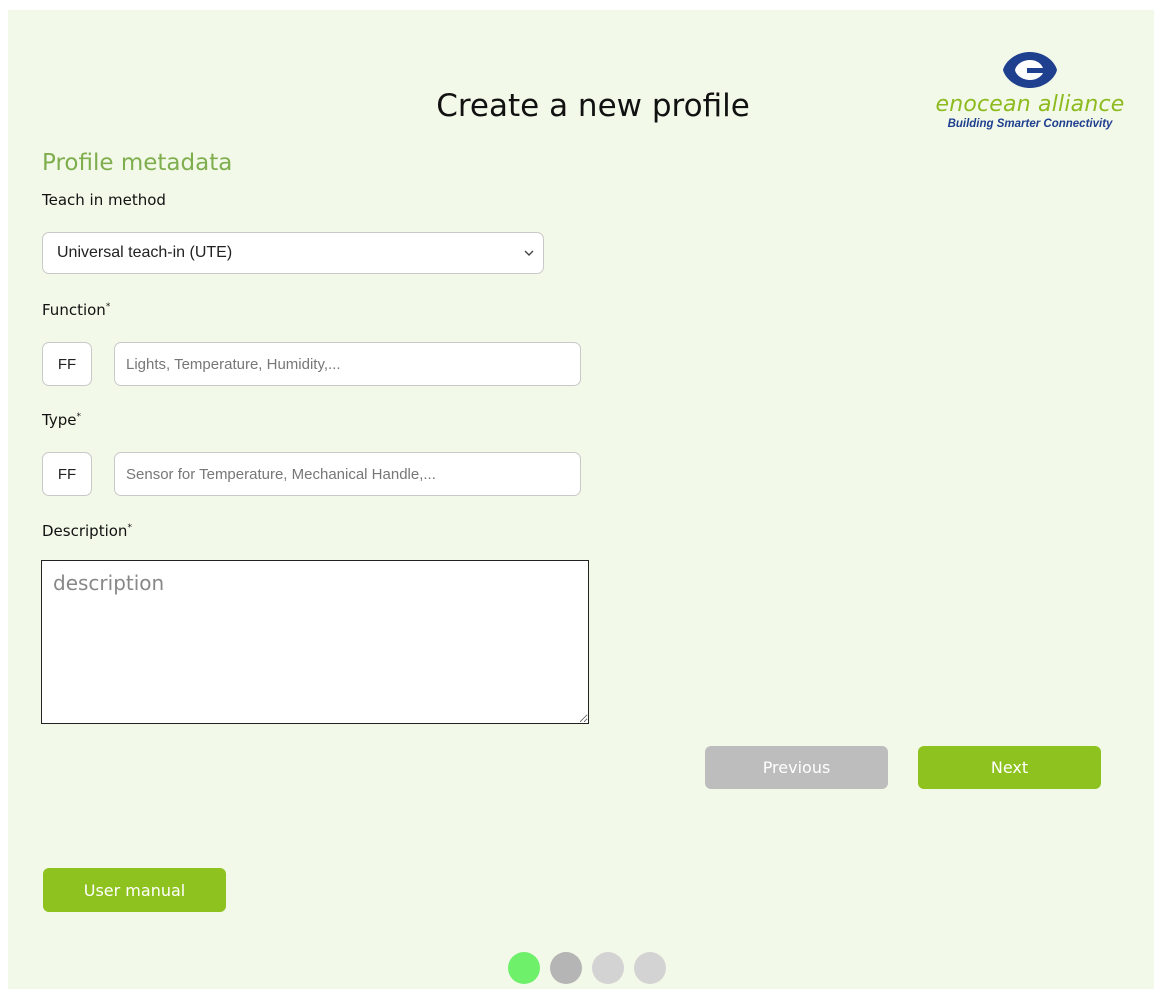 The width and height of the screenshot is (1154, 989). Describe the element at coordinates (129, 528) in the screenshot. I see `description-required-mark: *` at that location.